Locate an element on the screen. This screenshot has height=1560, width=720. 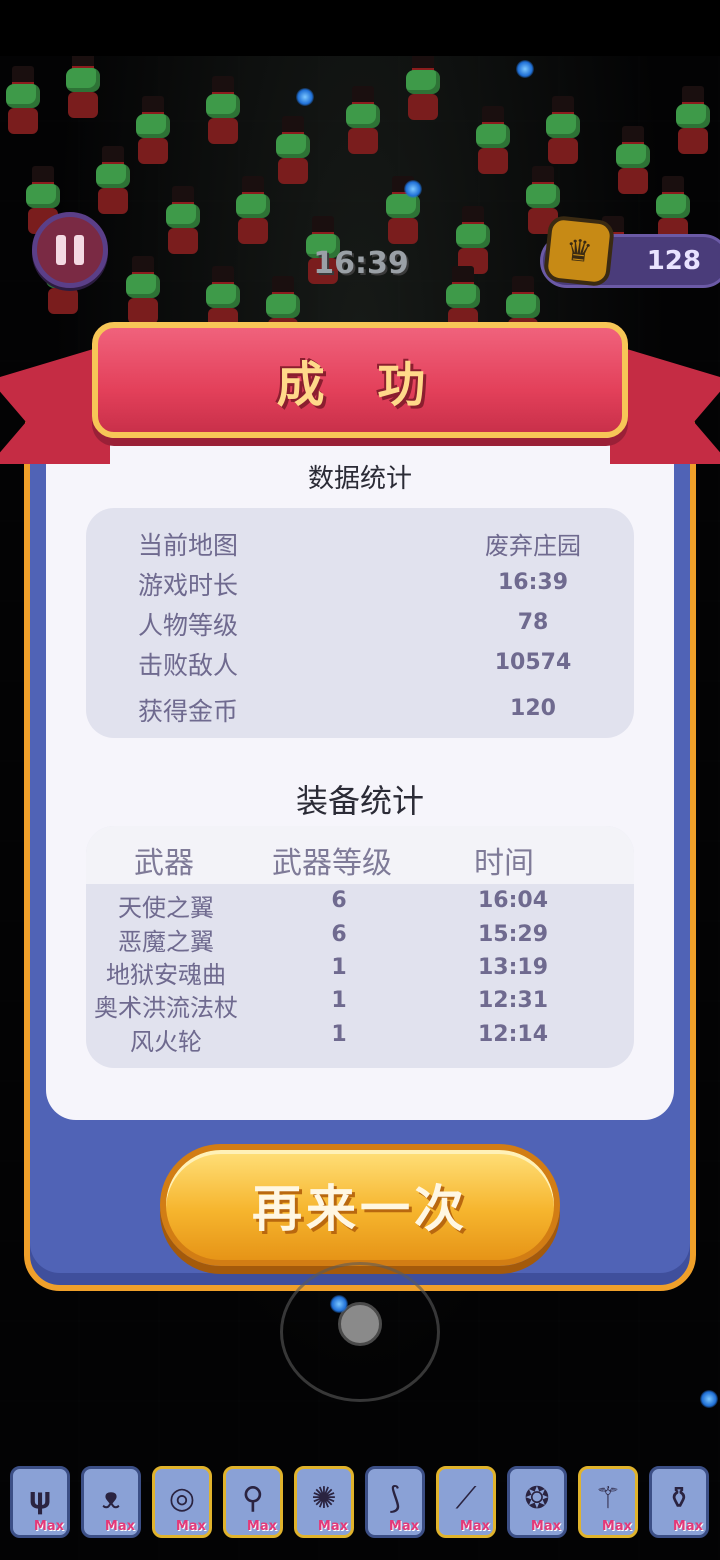
pause-icon is located at coordinates (61, 250).